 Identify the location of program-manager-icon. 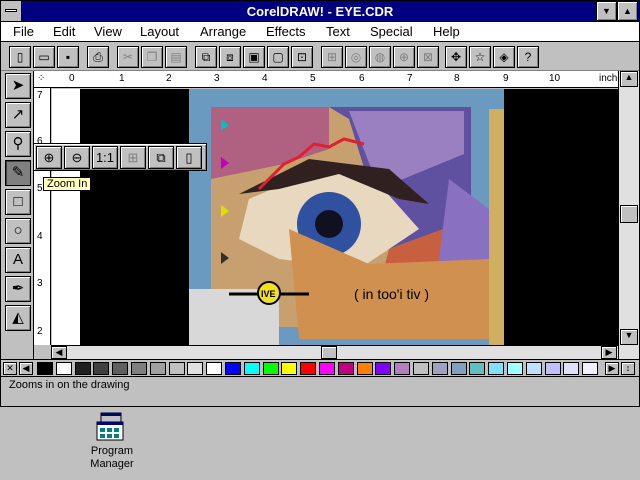
(112, 427).